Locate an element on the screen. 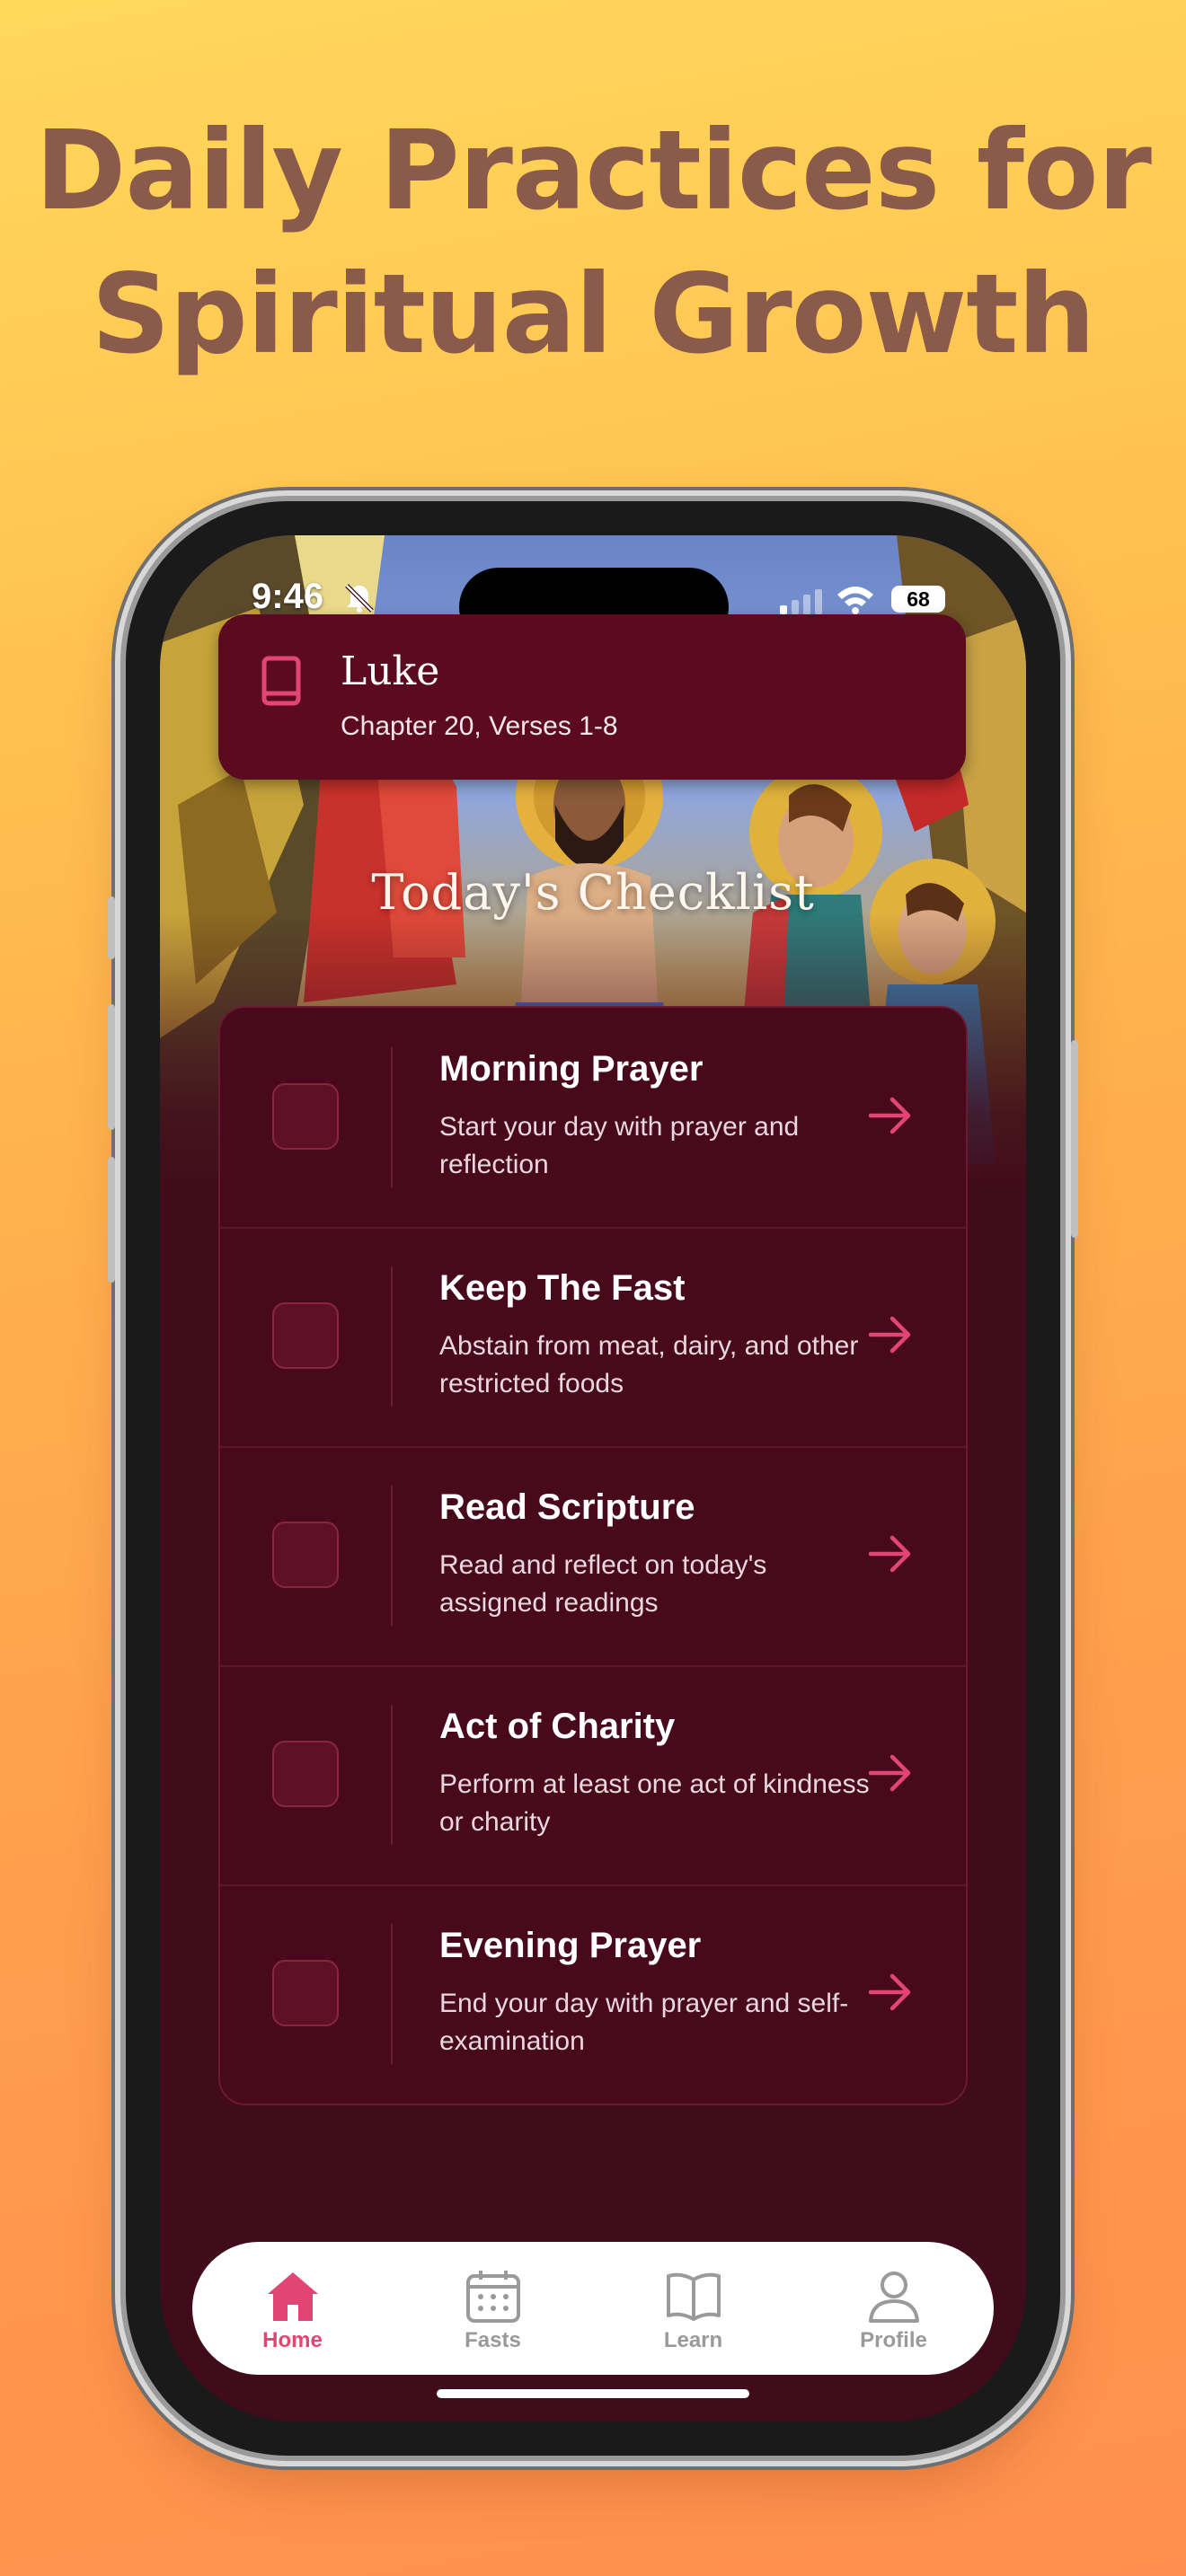 The image size is (1186, 2576). tab-profile: Profile is located at coordinates (893, 2308).